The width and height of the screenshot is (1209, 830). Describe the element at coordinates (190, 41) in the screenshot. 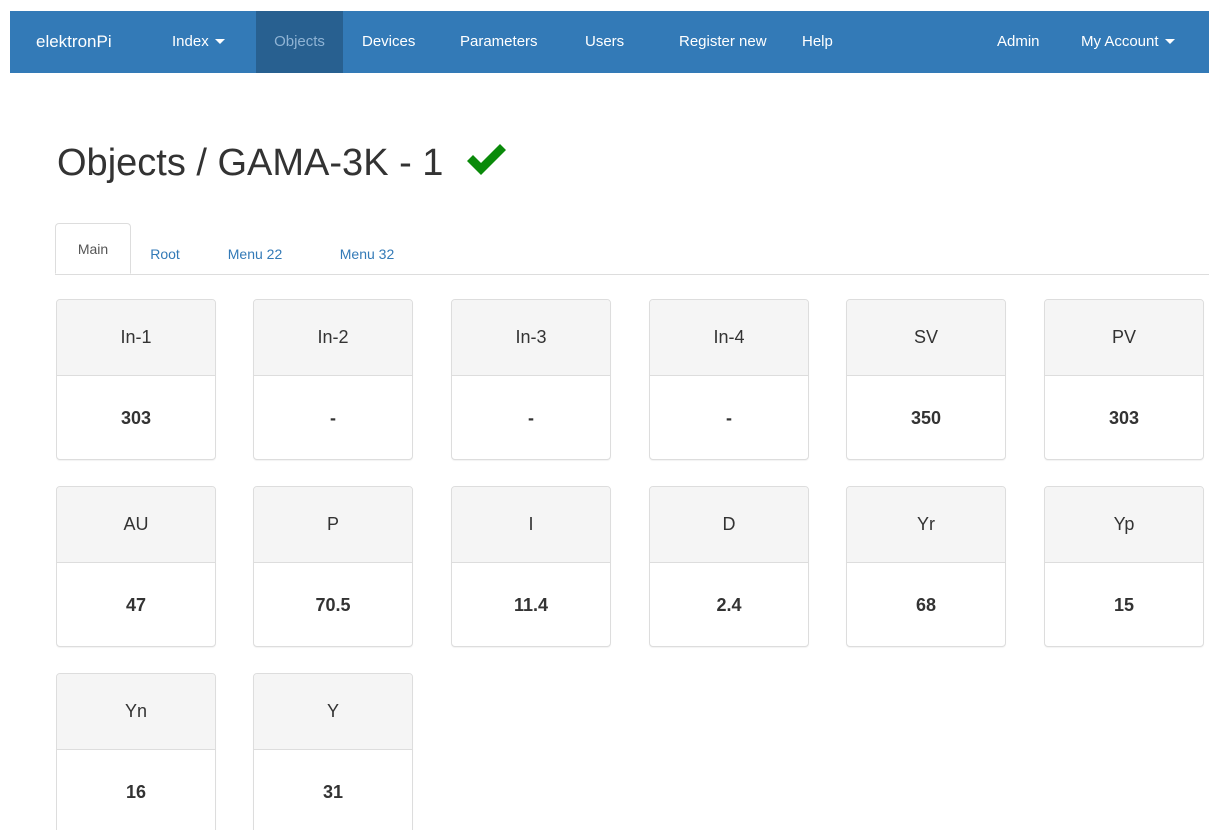

I see `nav-index-label: Index` at that location.